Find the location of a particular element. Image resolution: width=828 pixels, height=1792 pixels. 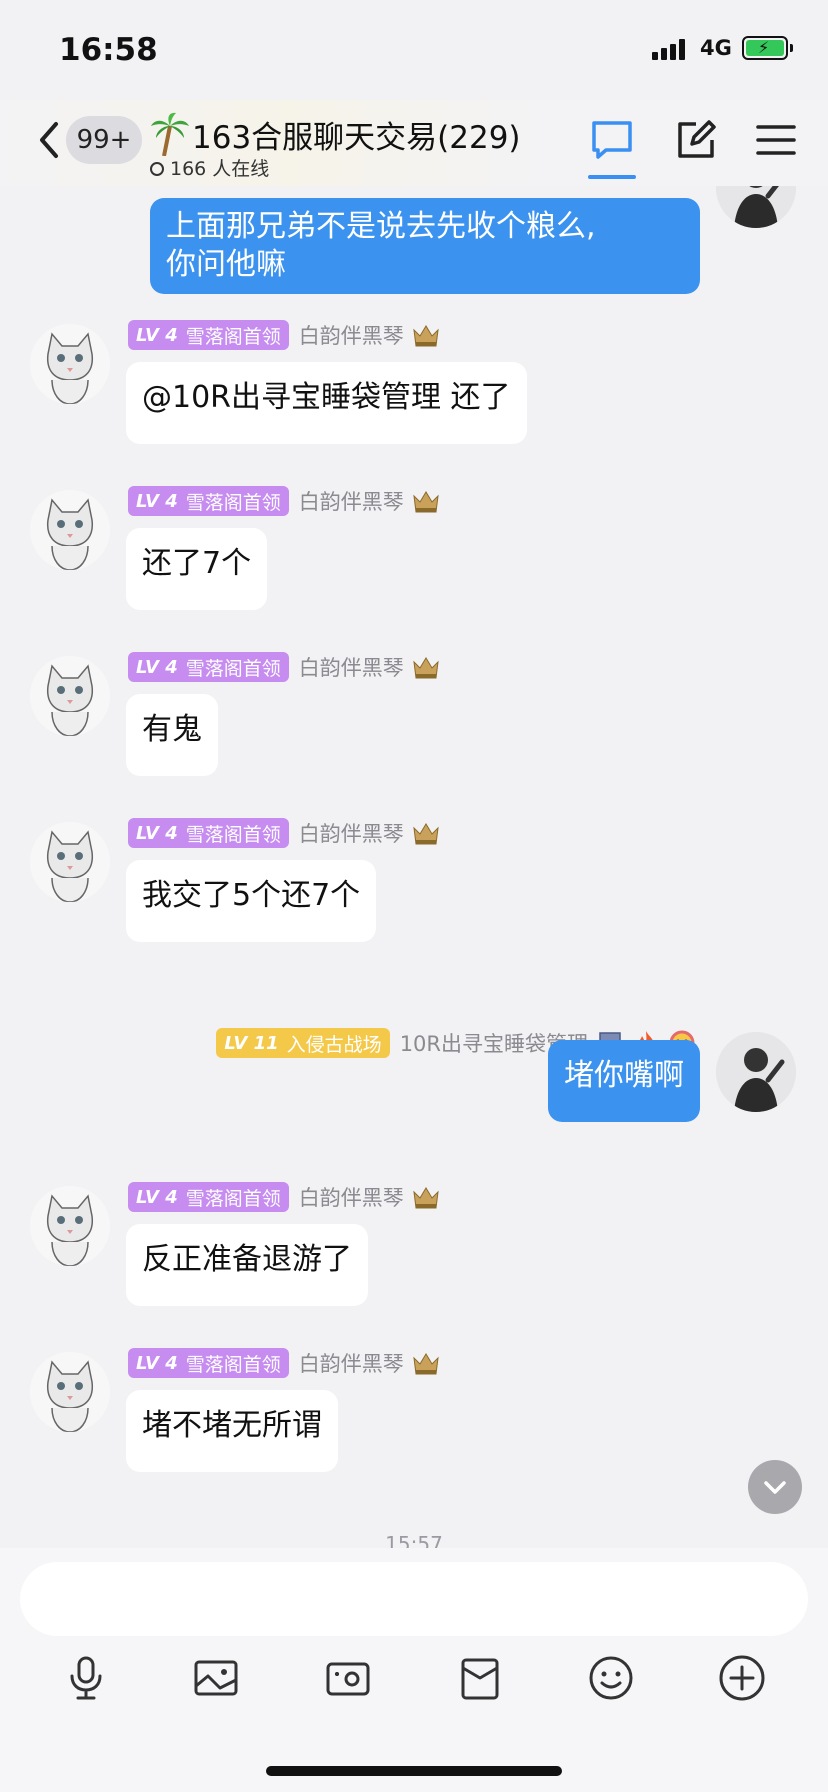

online-count-label: 166 人在线 is located at coordinates (220, 169).